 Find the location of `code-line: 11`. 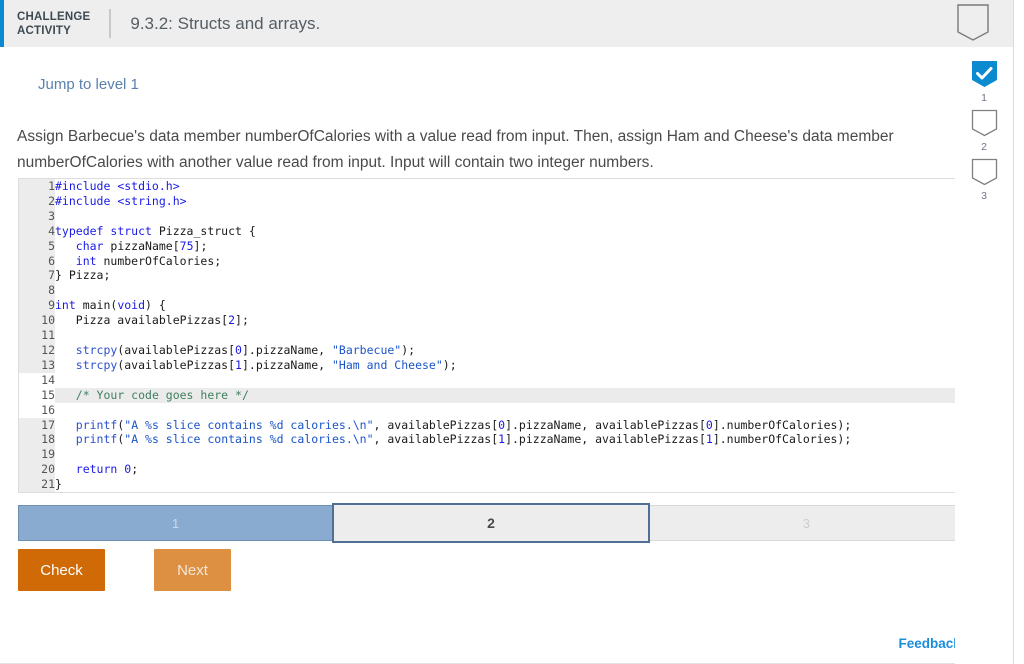

code-line: 11 is located at coordinates (491, 335).